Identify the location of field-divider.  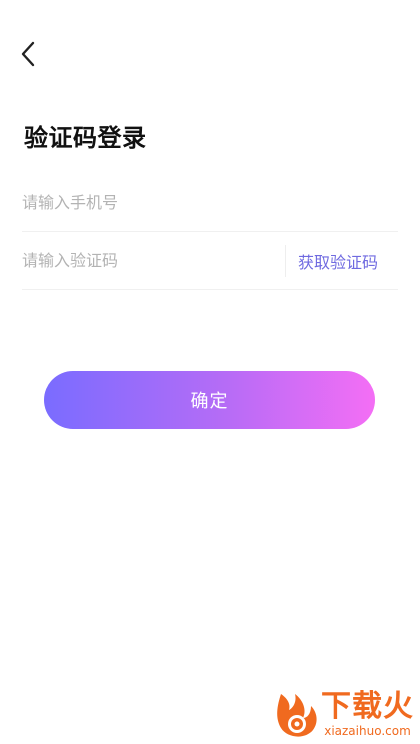
(285, 260).